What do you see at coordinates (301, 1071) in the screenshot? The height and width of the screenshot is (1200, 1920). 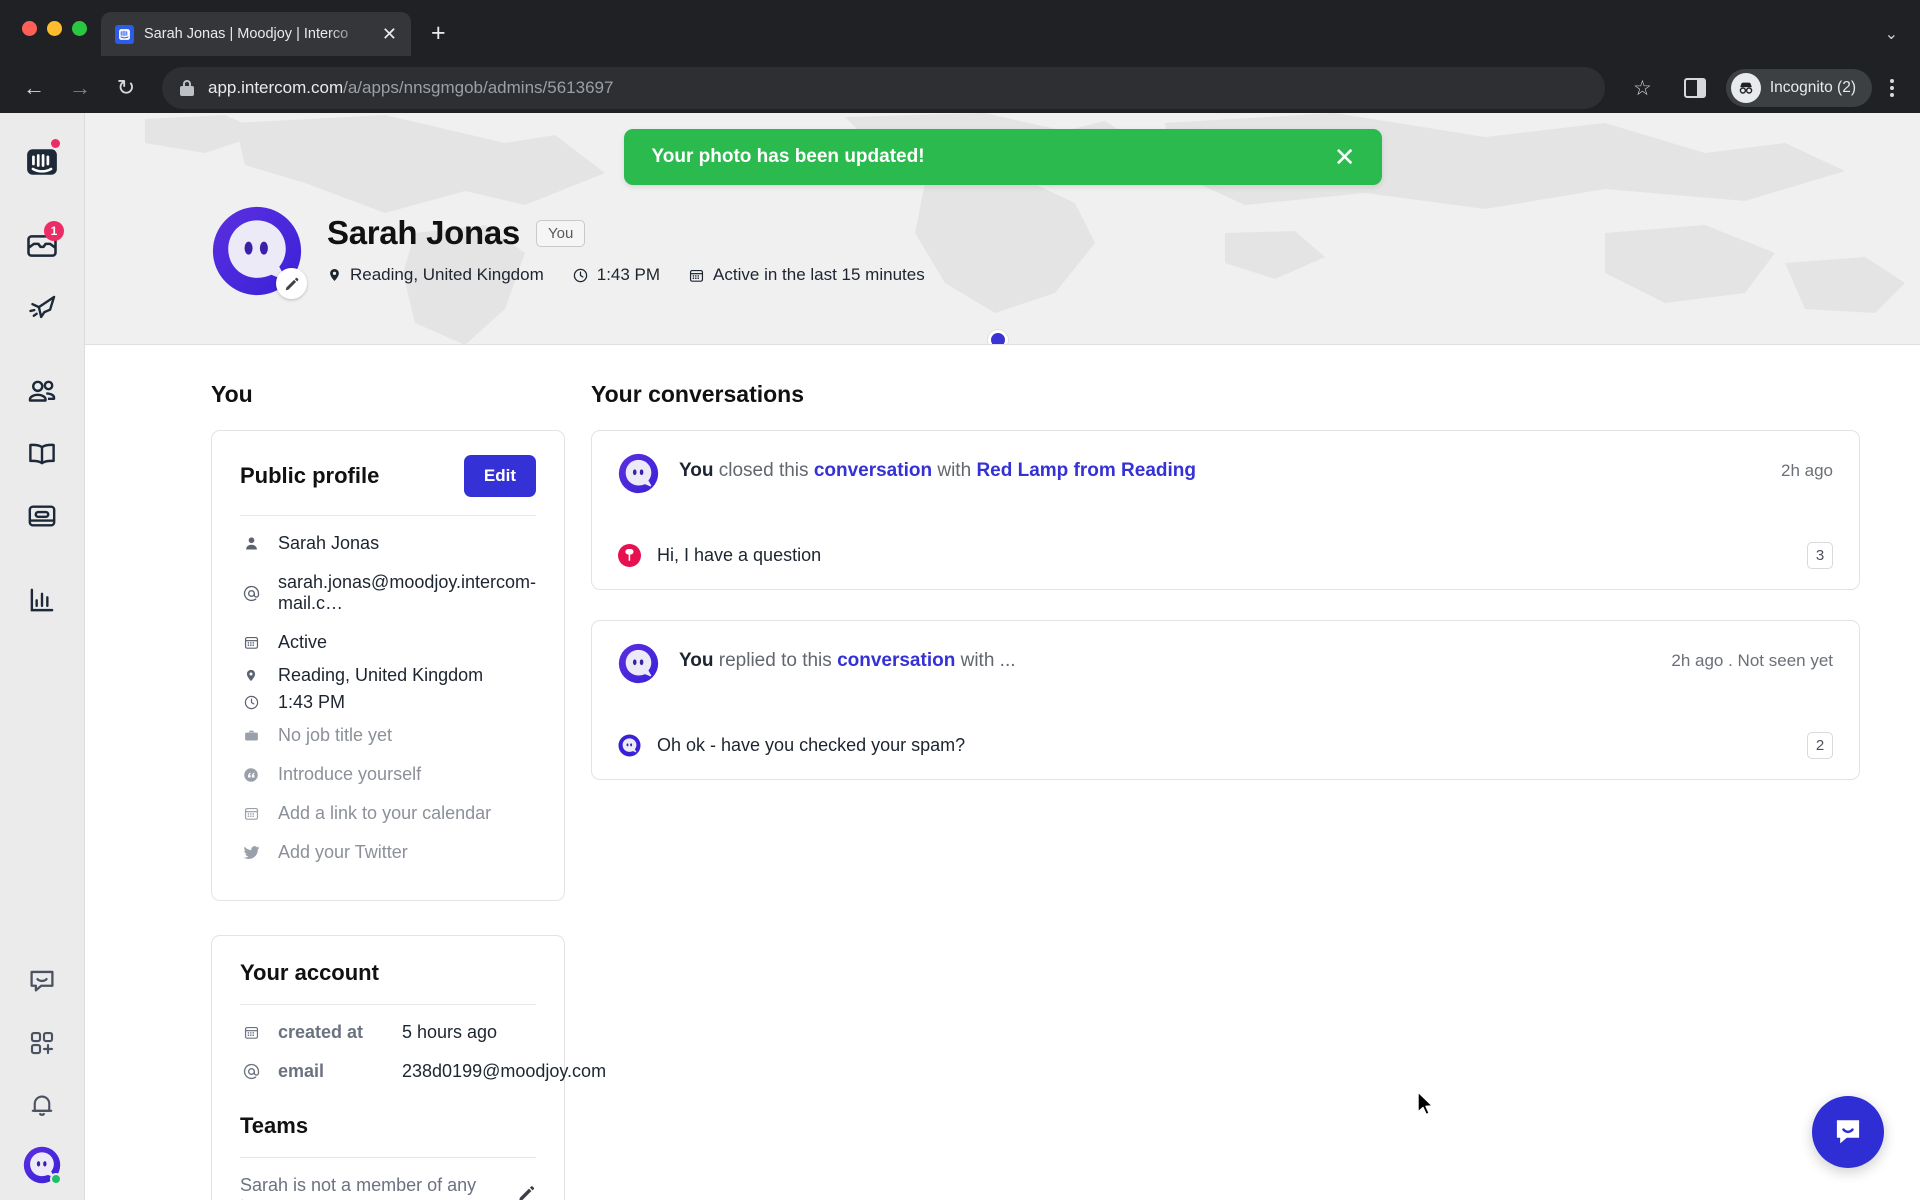 I see `account-row-label: email` at bounding box center [301, 1071].